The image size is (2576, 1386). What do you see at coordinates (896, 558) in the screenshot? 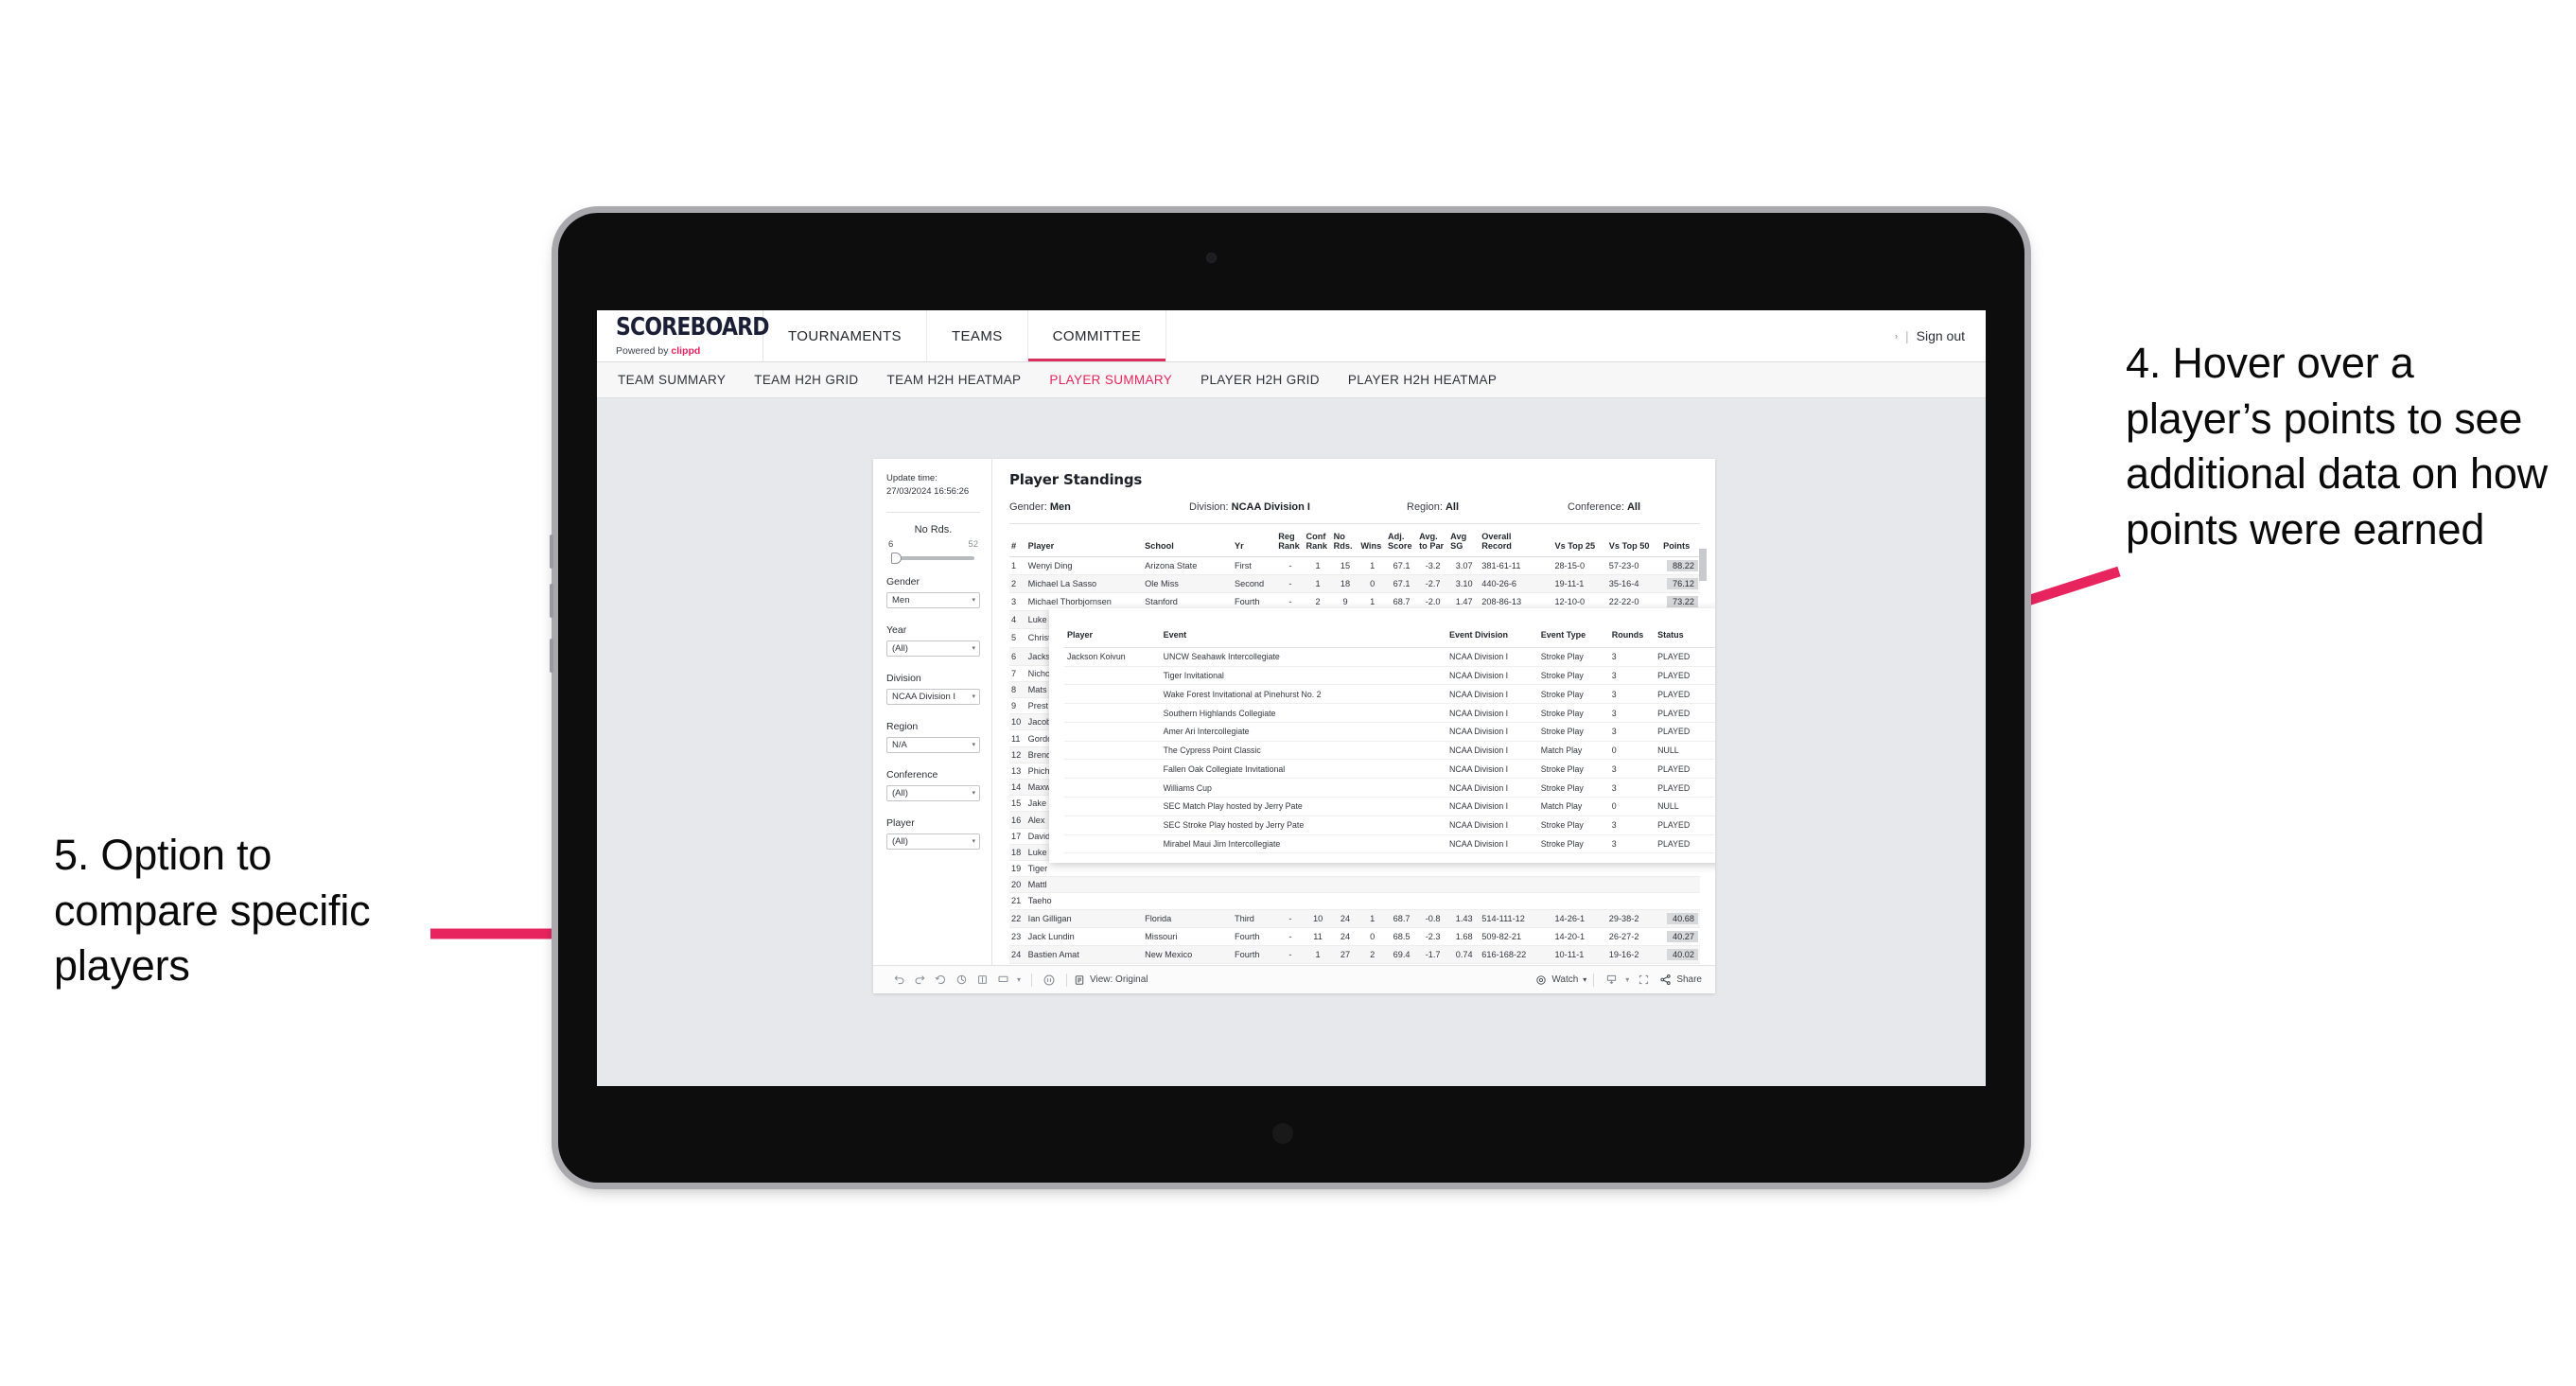
I see `no-rds-slider-handle` at bounding box center [896, 558].